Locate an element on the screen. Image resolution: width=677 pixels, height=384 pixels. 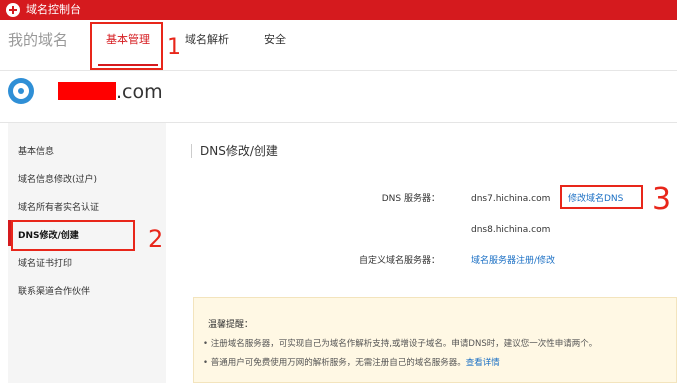
tab-security: 安全 is located at coordinates (275, 40).